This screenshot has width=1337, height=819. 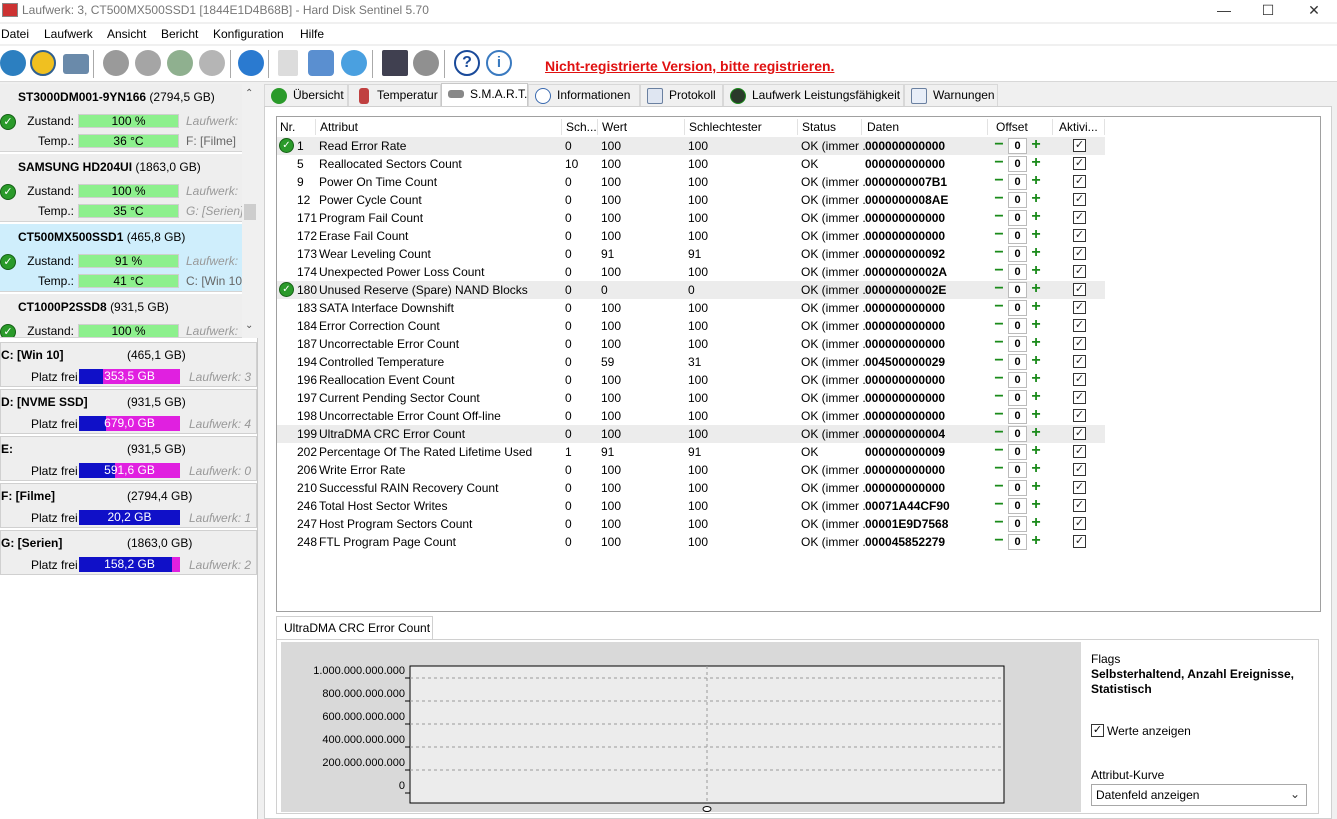 What do you see at coordinates (426, 63) in the screenshot?
I see `speaker-icon` at bounding box center [426, 63].